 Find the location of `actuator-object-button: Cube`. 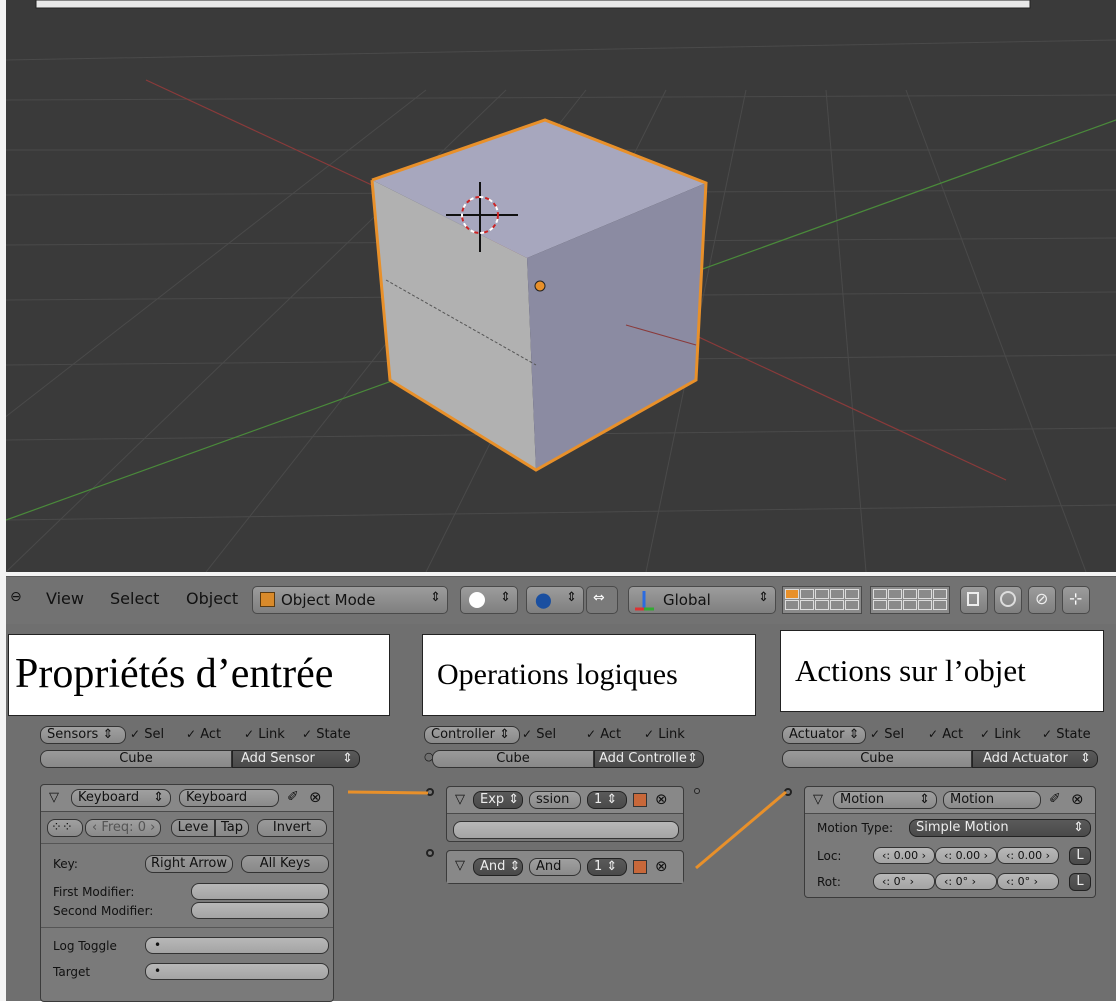

actuator-object-button: Cube is located at coordinates (877, 759).